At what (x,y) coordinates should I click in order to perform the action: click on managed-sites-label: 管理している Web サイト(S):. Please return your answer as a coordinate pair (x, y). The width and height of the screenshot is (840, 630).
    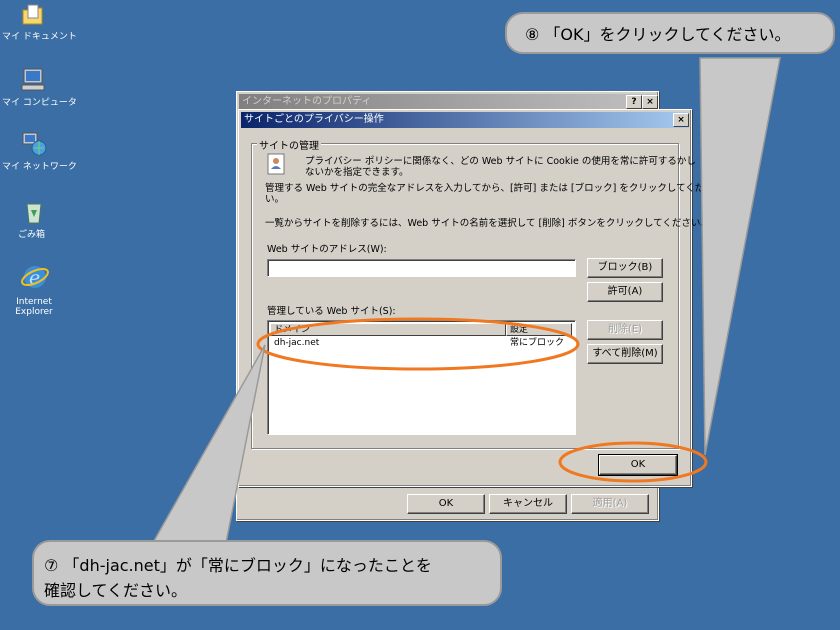
    Looking at the image, I should click on (331, 311).